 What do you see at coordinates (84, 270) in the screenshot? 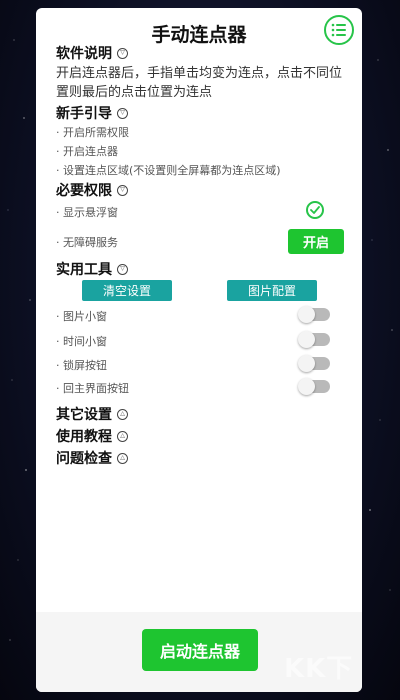
I see `section-label: 实用工具` at bounding box center [84, 270].